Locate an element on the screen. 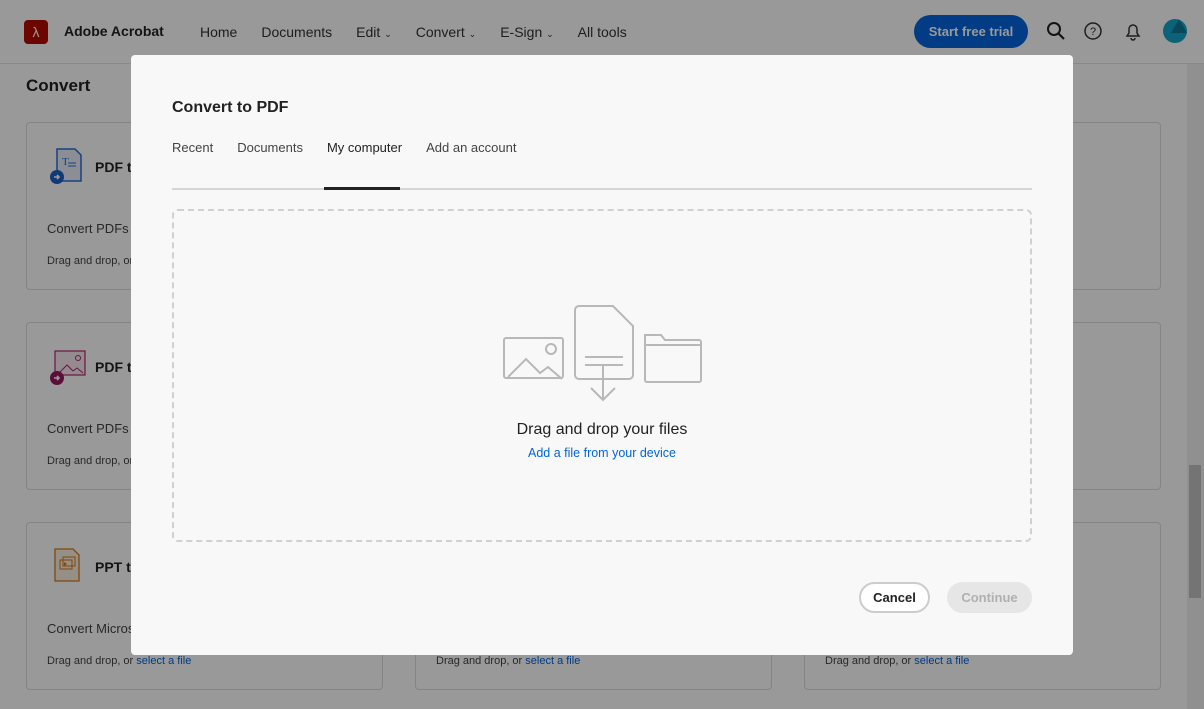 The width and height of the screenshot is (1204, 709). tab-recent: Recent is located at coordinates (192, 147).